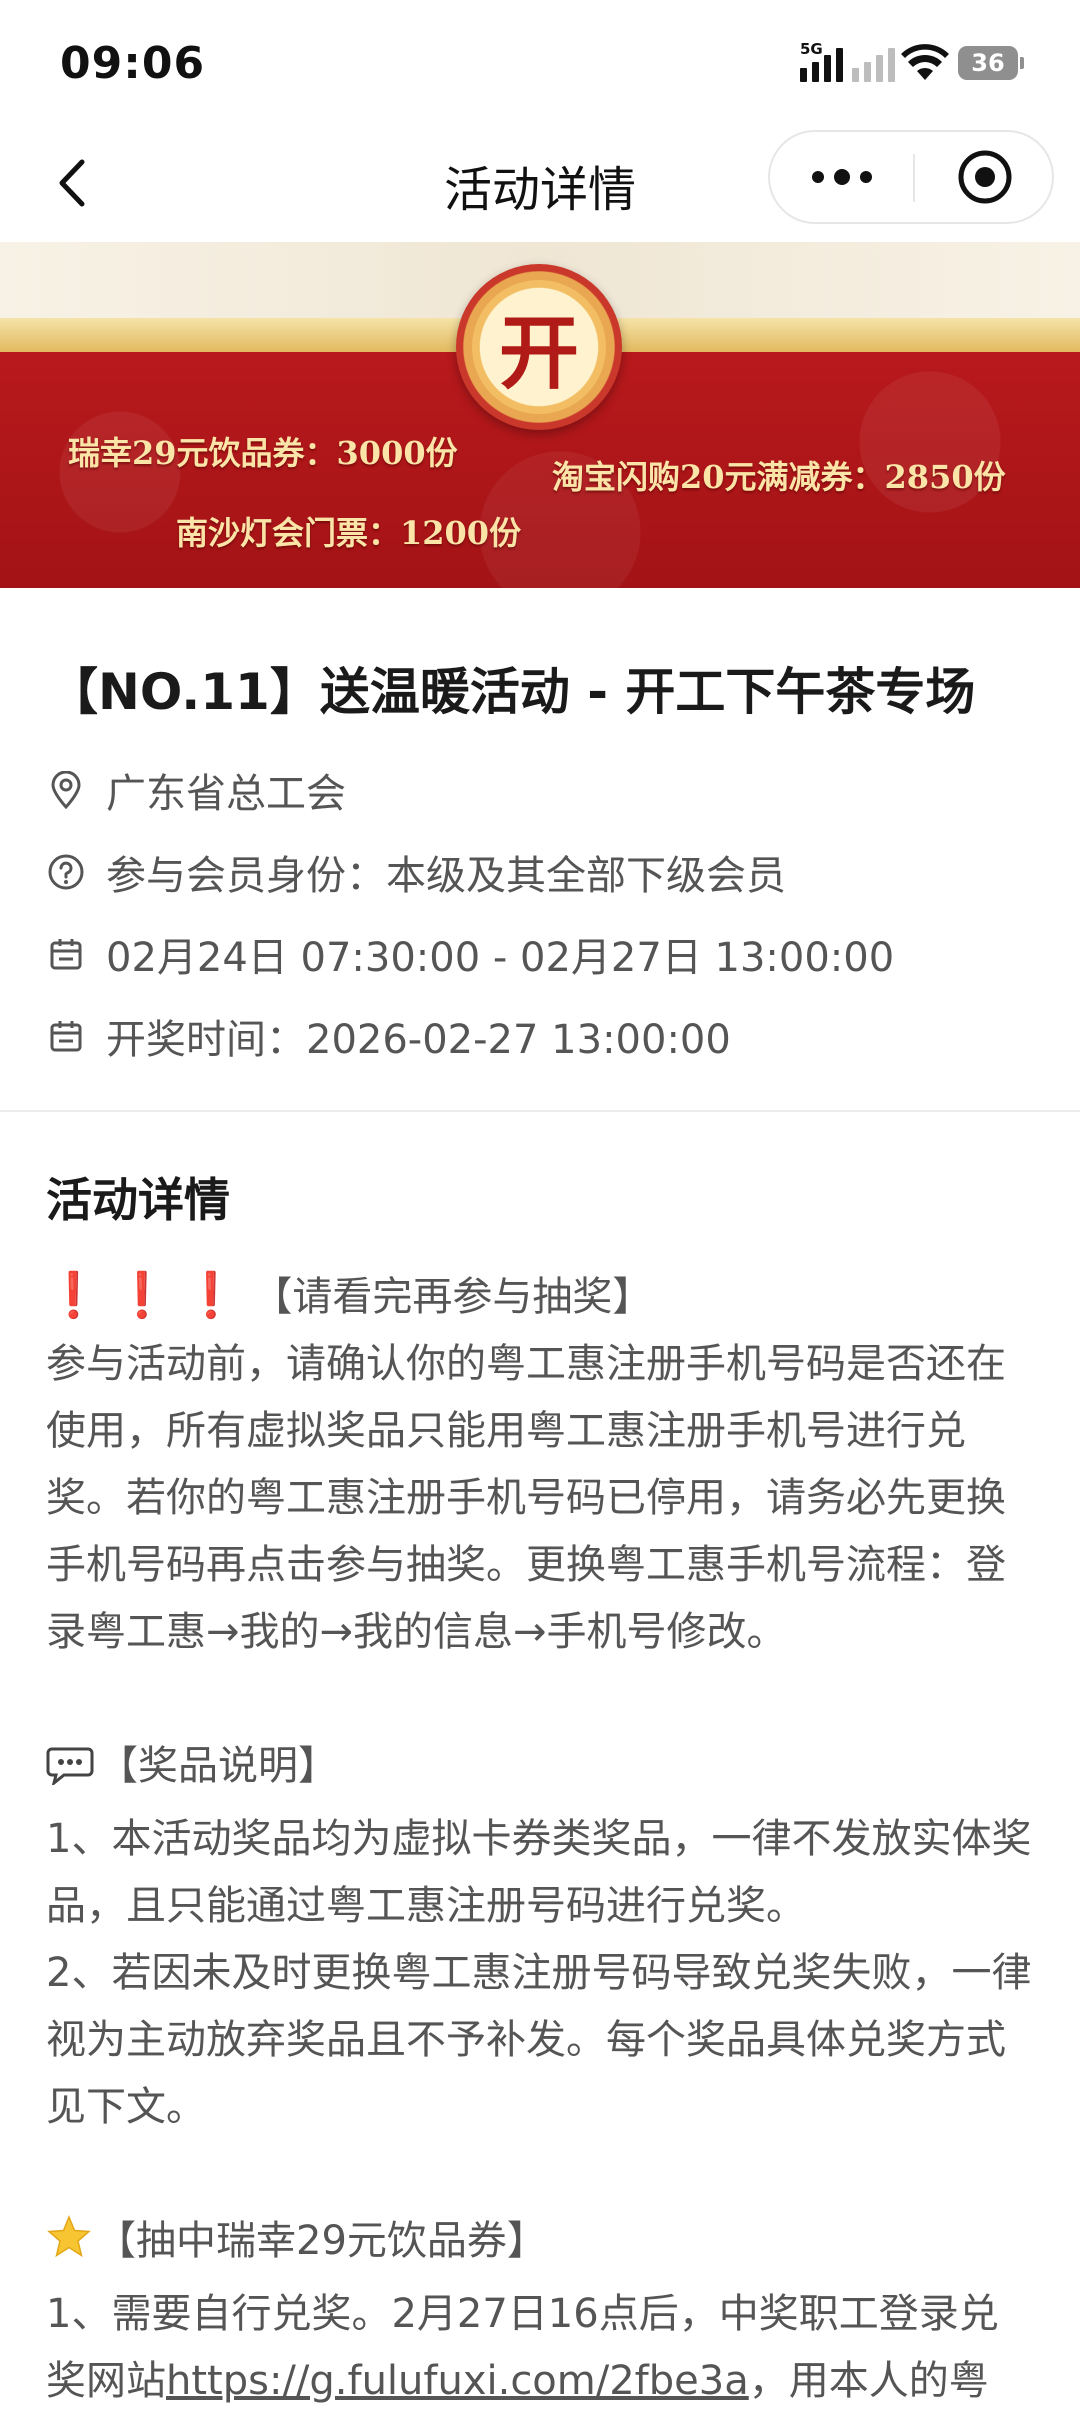  I want to click on status-time: 09:06, so click(133, 63).